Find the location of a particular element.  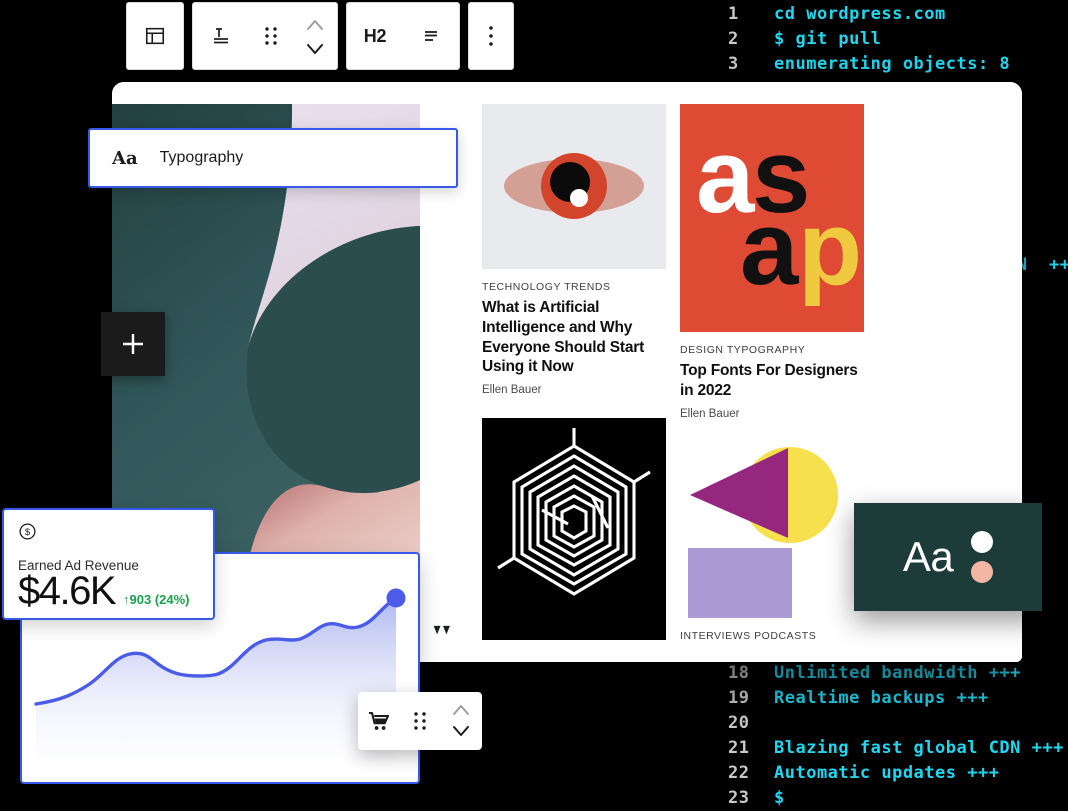

cart-block-button is located at coordinates (378, 721).